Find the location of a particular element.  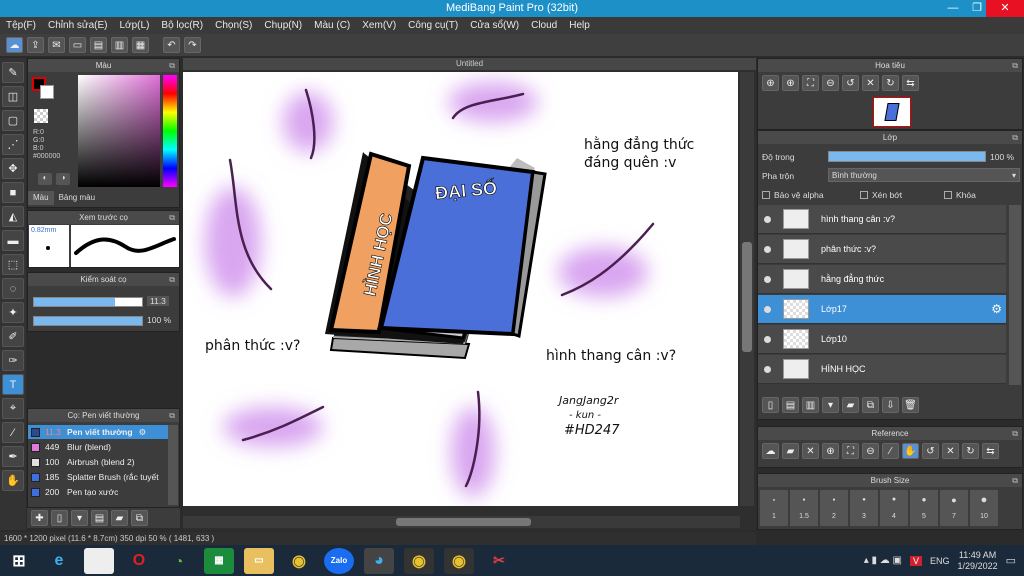

fit-icon: ⛶ is located at coordinates (810, 83).